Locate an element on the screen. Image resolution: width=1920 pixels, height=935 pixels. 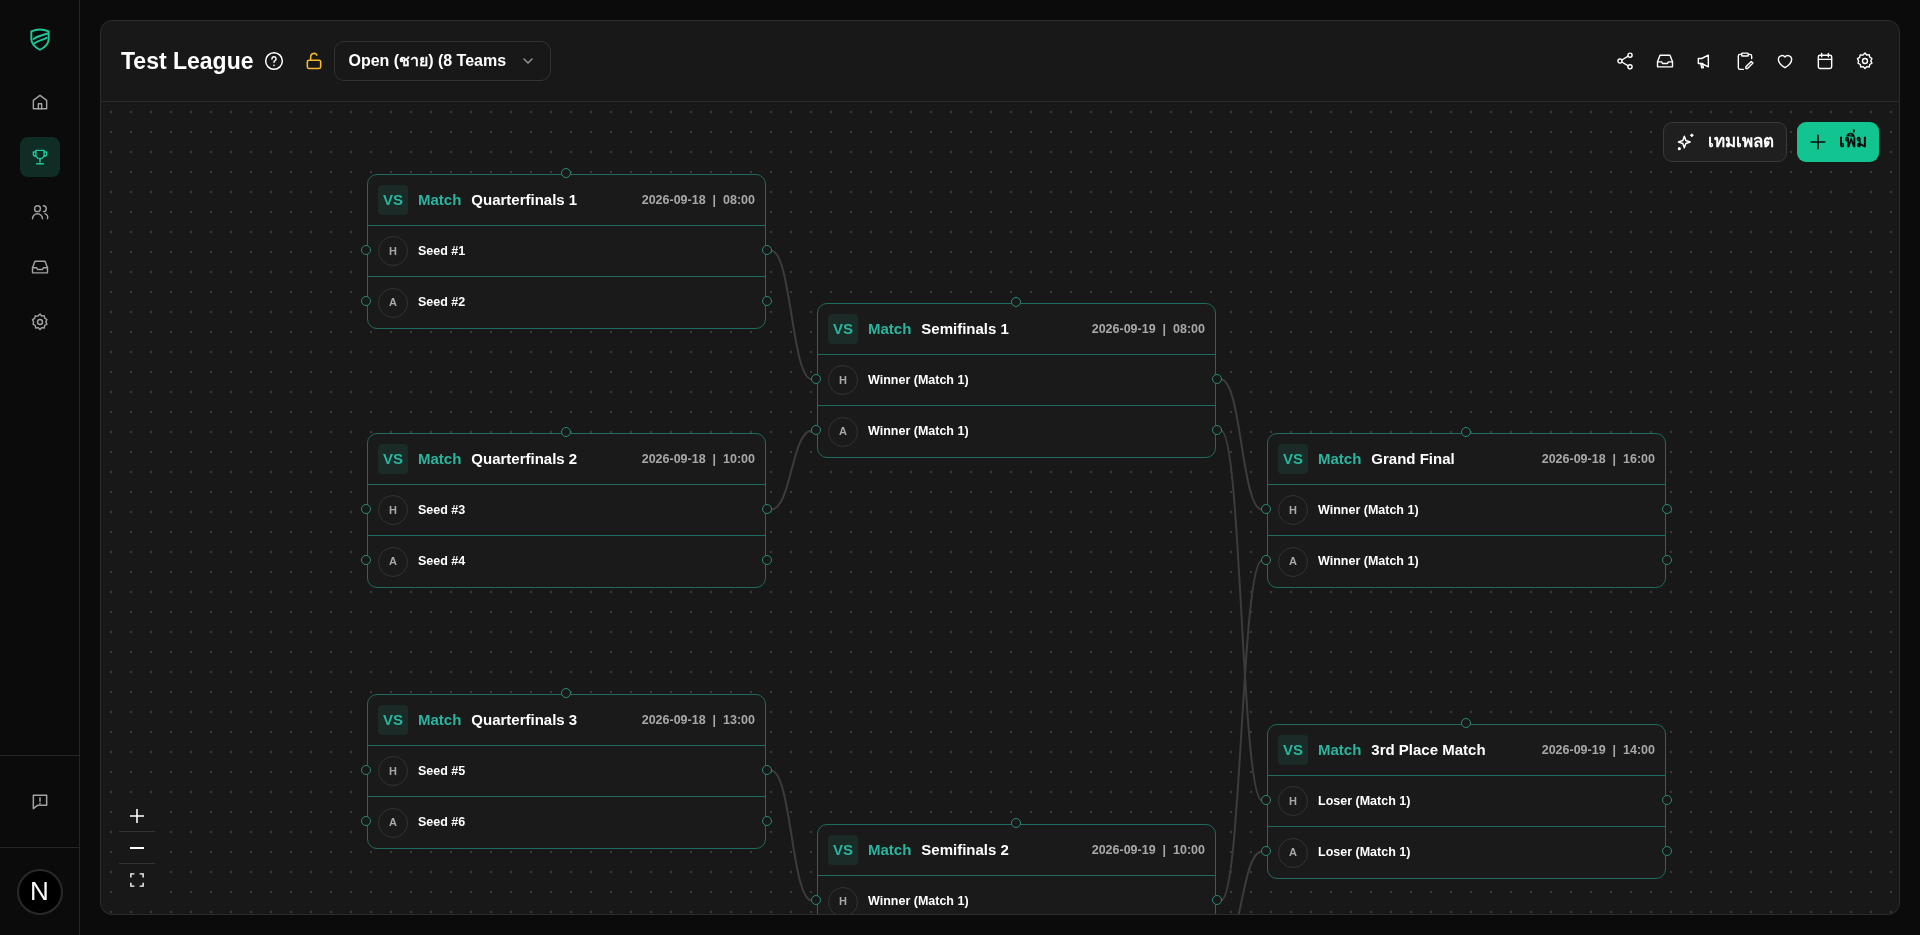
match-card: VS Match Quarterfinals 3 2026-09-18 | 13:00 H Seed #5 A Seed #6 is located at coordinates (566, 771).